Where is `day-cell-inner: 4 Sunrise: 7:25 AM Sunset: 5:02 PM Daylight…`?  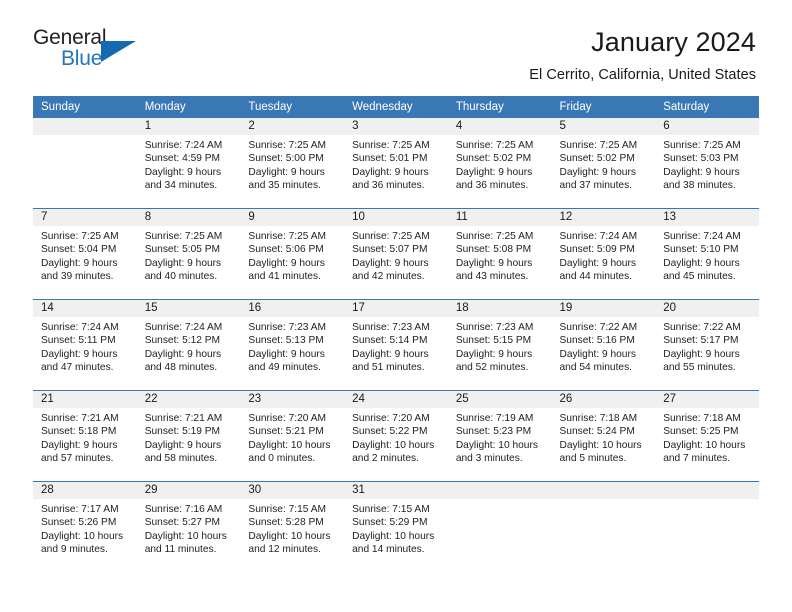 day-cell-inner: 4 Sunrise: 7:25 AM Sunset: 5:02 PM Daylight… is located at coordinates (499, 162).